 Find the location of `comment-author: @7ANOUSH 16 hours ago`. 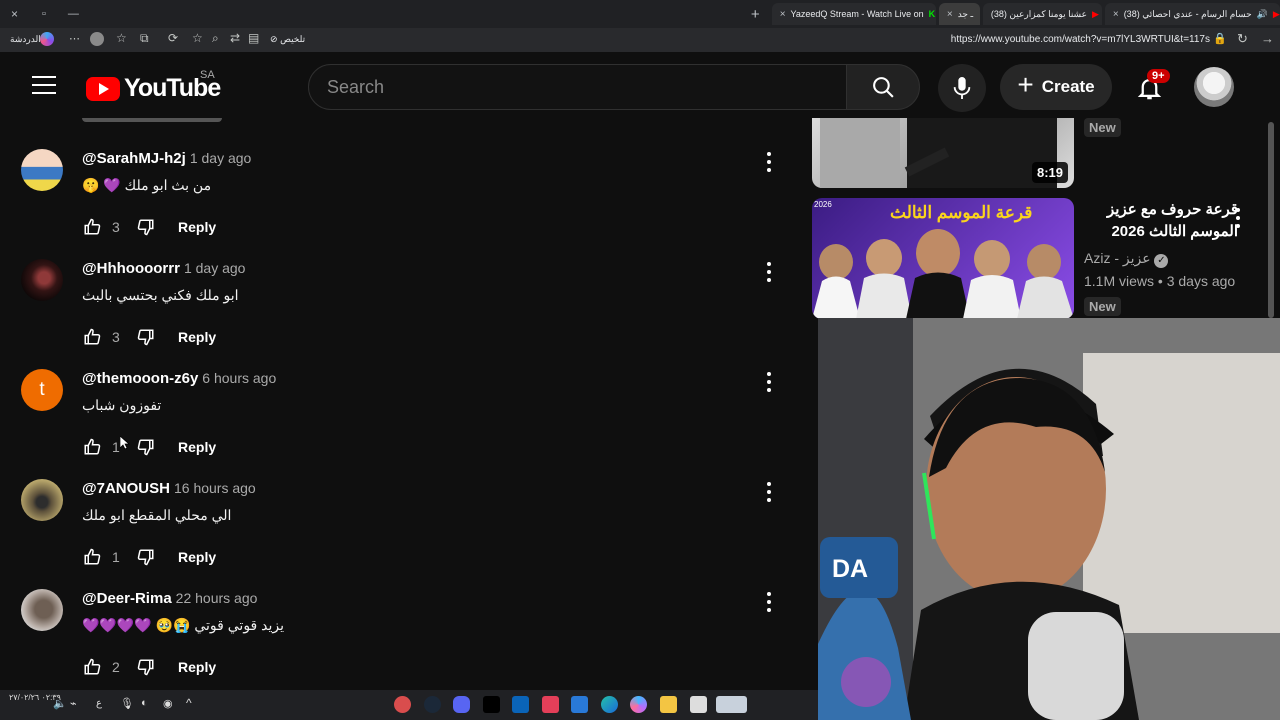

comment-author: @7ANOUSH 16 hours ago is located at coordinates (169, 488).